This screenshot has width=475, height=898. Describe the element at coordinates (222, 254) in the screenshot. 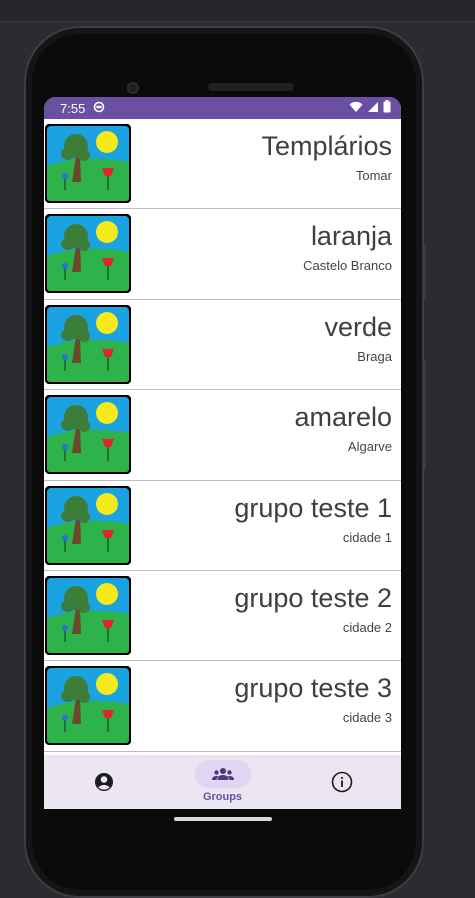

I see `group-list-item: laranja Castelo Branco` at that location.